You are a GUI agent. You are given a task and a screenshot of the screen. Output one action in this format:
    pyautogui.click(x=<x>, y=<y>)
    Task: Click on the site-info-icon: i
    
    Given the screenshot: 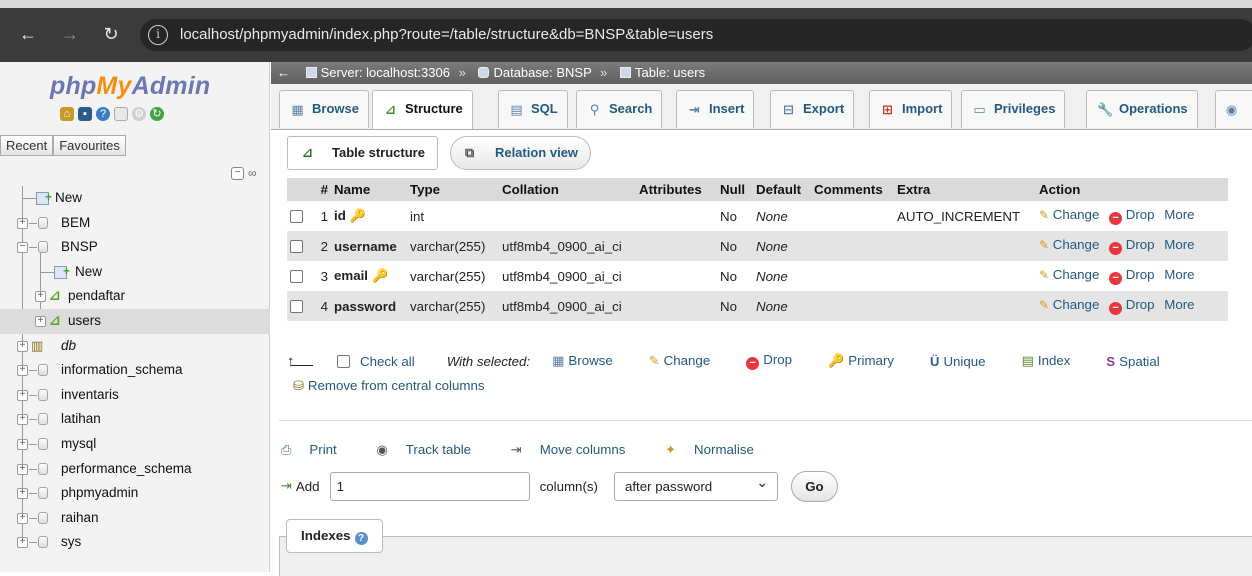 What is the action you would take?
    pyautogui.click(x=158, y=35)
    